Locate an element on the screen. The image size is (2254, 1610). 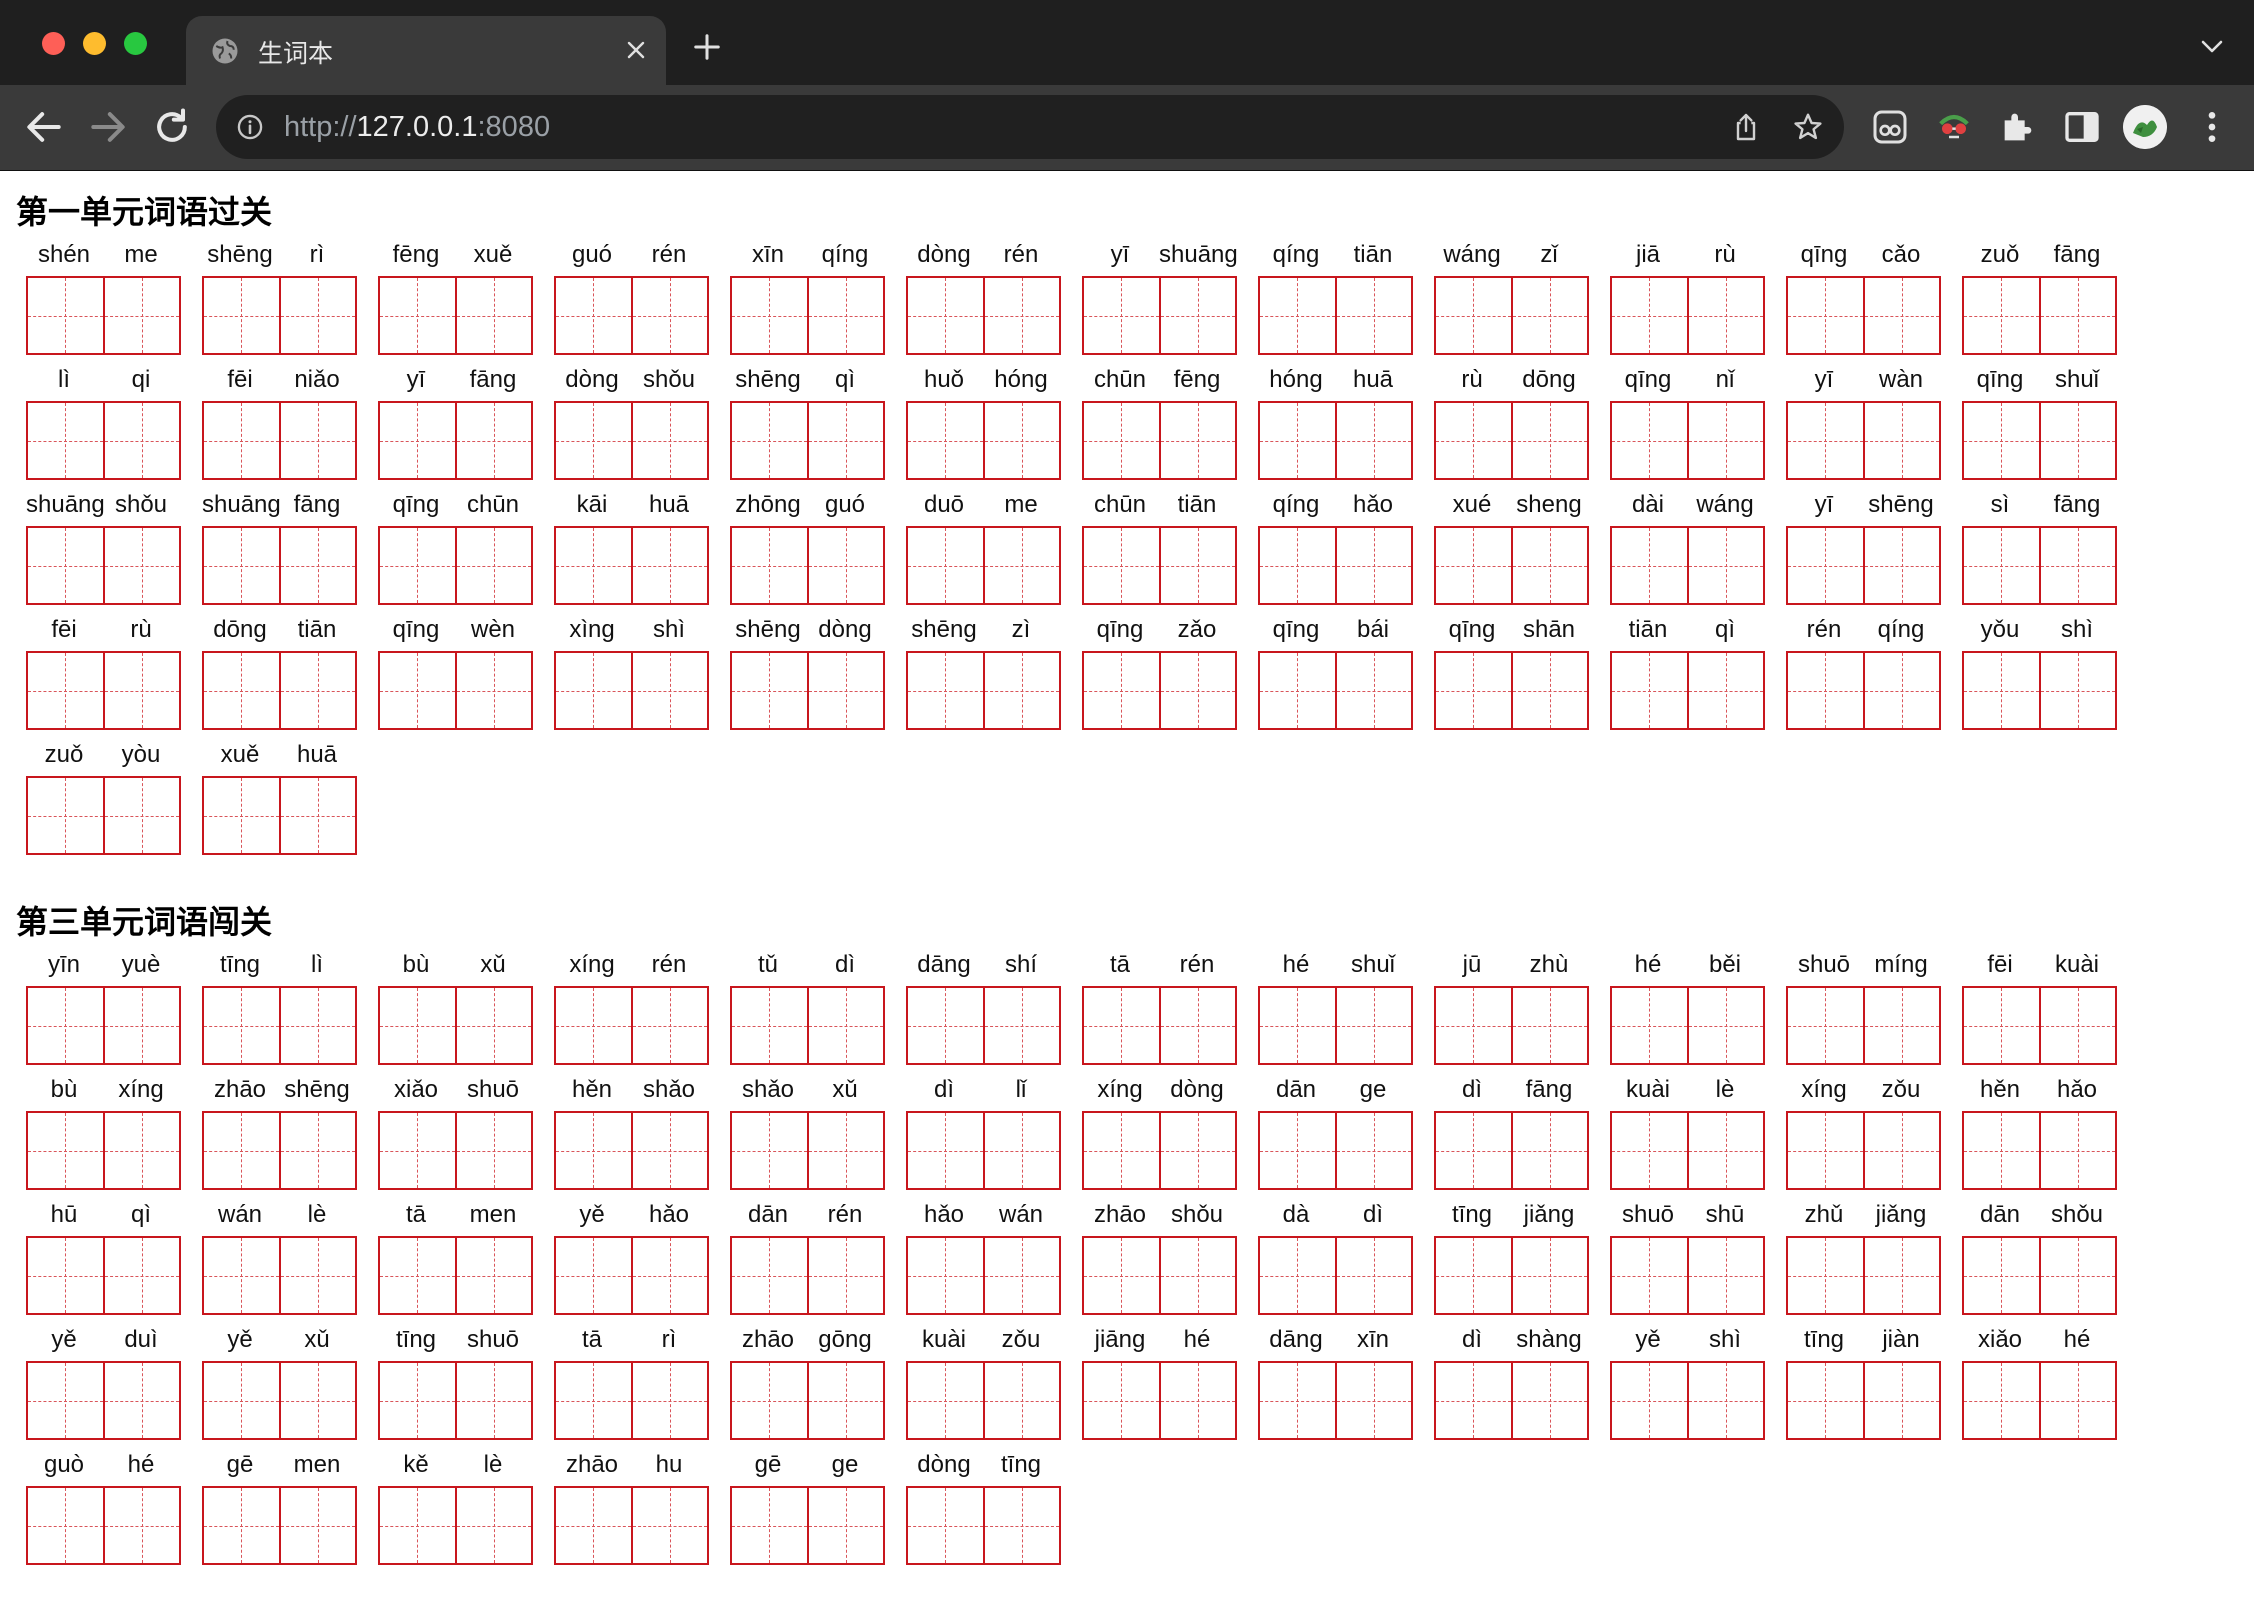
address-bar: http://127.0.0.1:8080 is located at coordinates (1030, 127).